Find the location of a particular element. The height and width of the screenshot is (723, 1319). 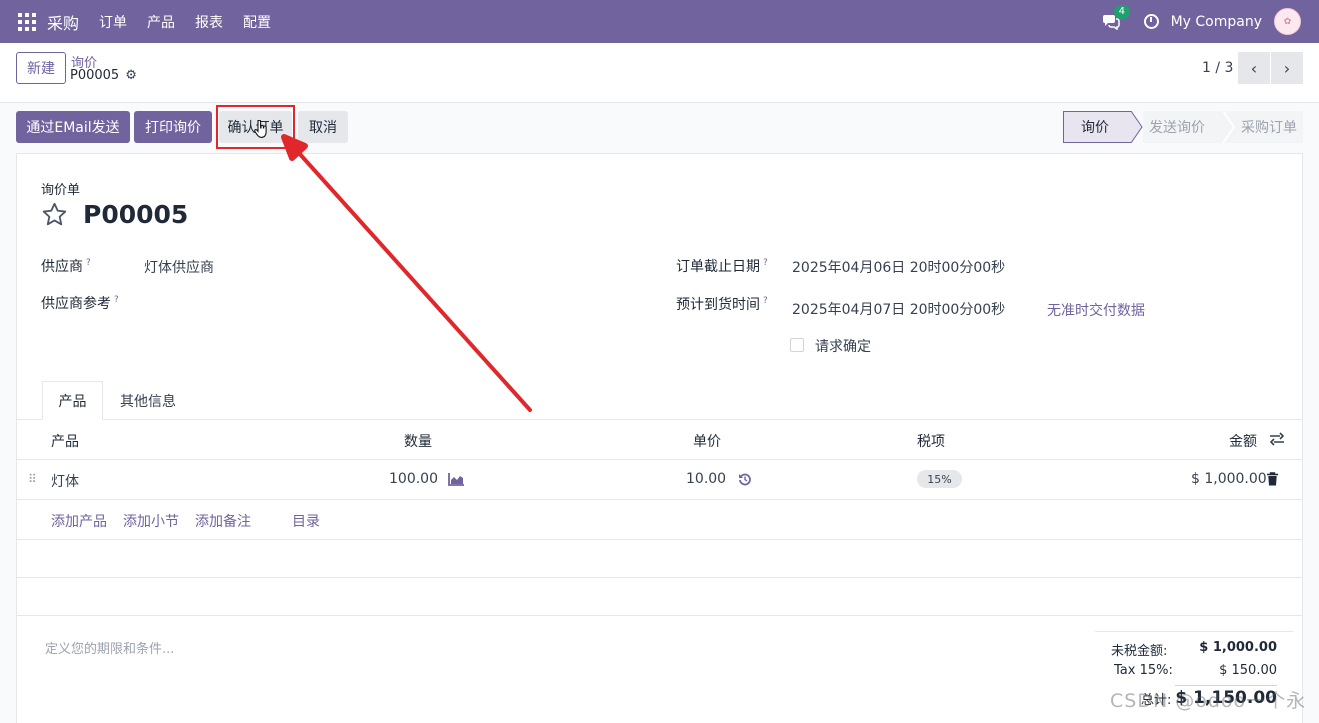

chat-icon: 4 is located at coordinates (1116, 17).